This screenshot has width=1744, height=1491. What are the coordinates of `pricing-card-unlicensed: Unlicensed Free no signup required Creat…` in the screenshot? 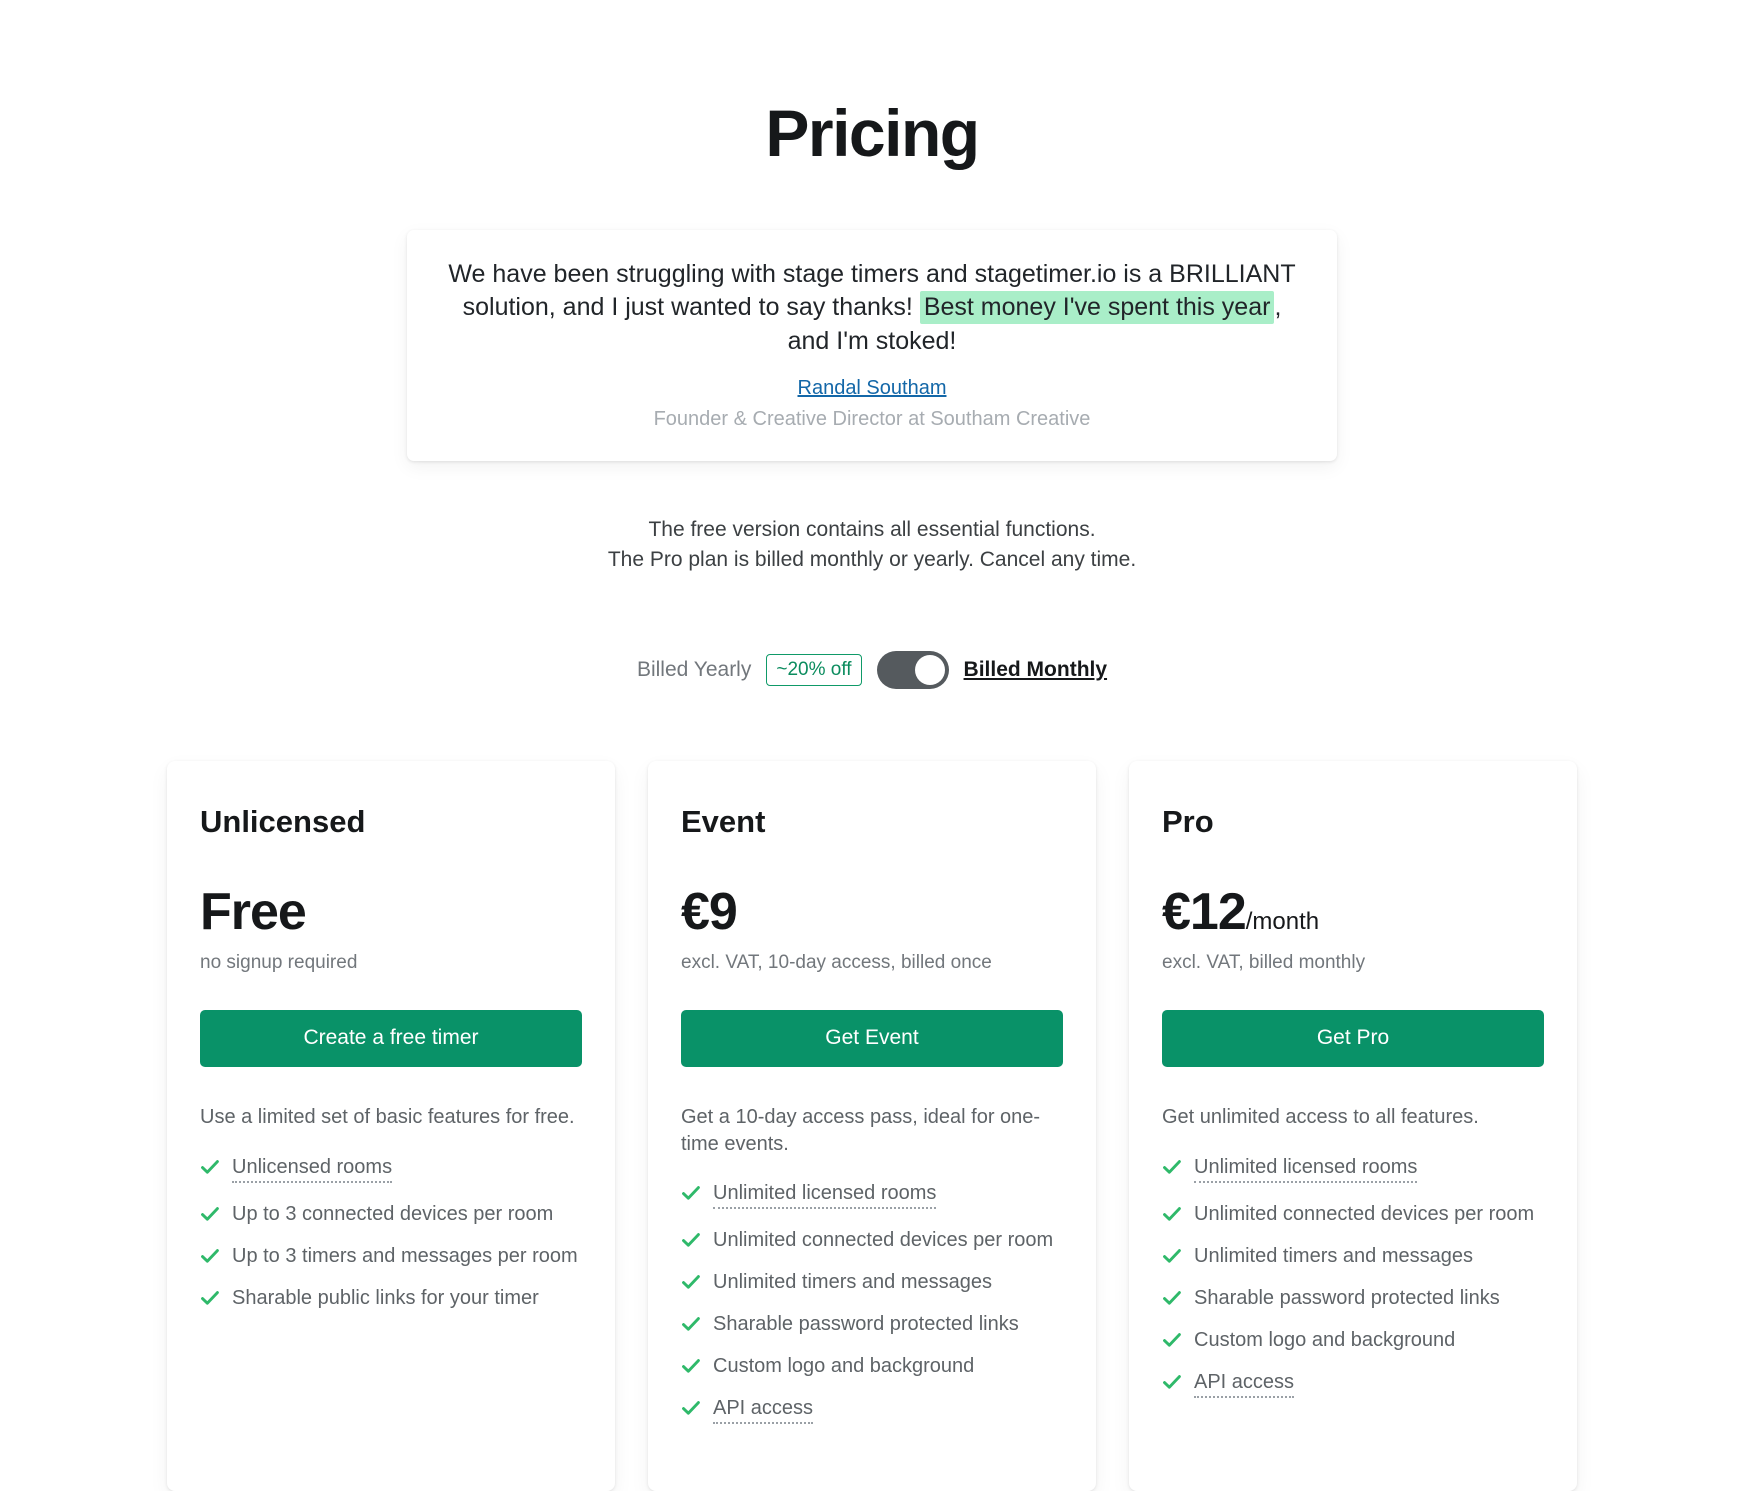 It's located at (391, 1126).